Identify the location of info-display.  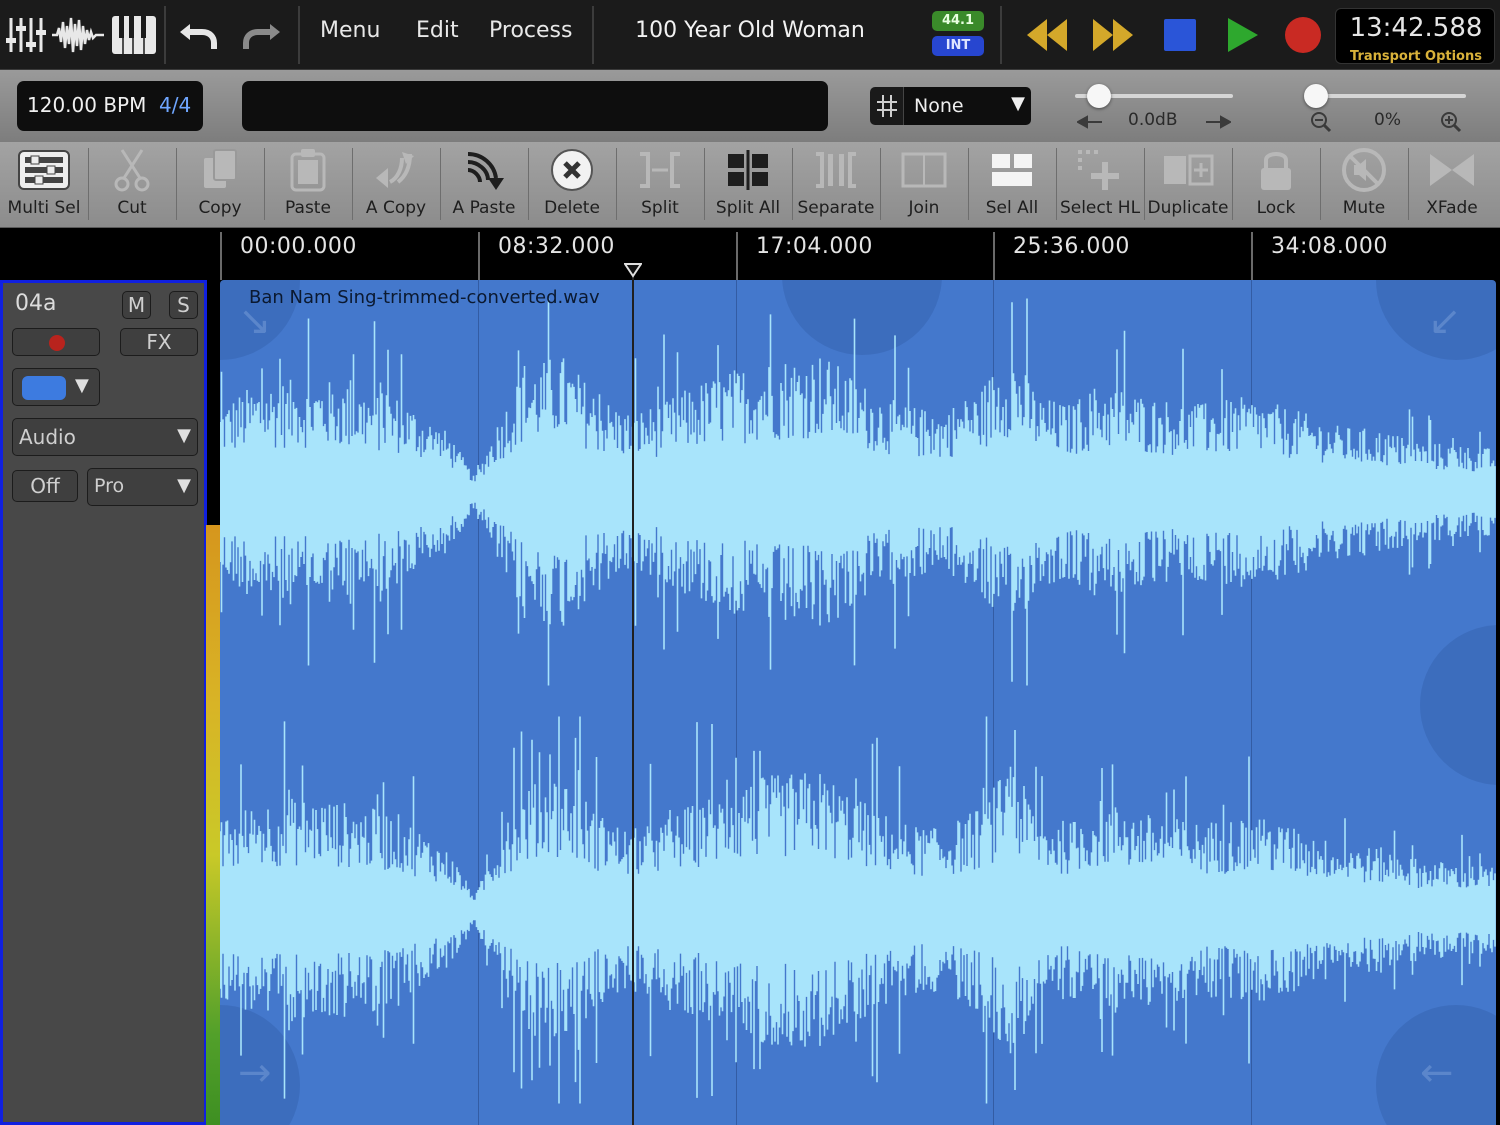
(535, 106).